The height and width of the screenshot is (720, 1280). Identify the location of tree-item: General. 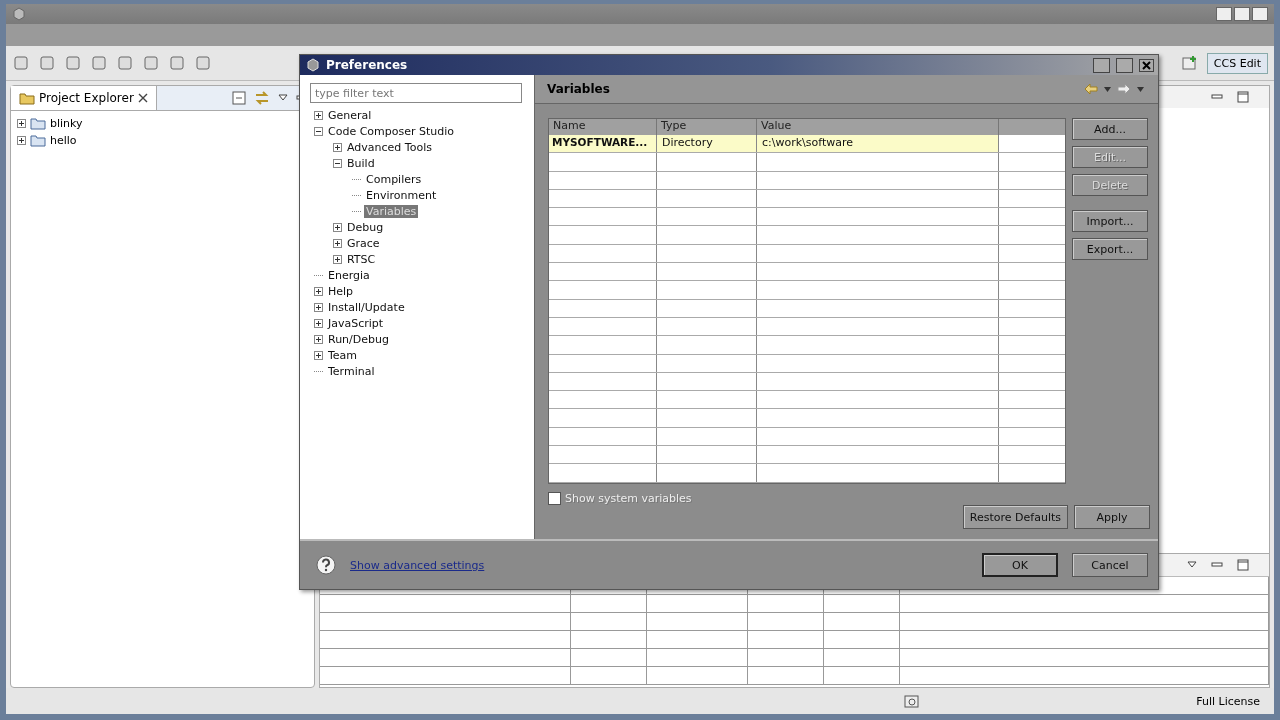
(350, 115).